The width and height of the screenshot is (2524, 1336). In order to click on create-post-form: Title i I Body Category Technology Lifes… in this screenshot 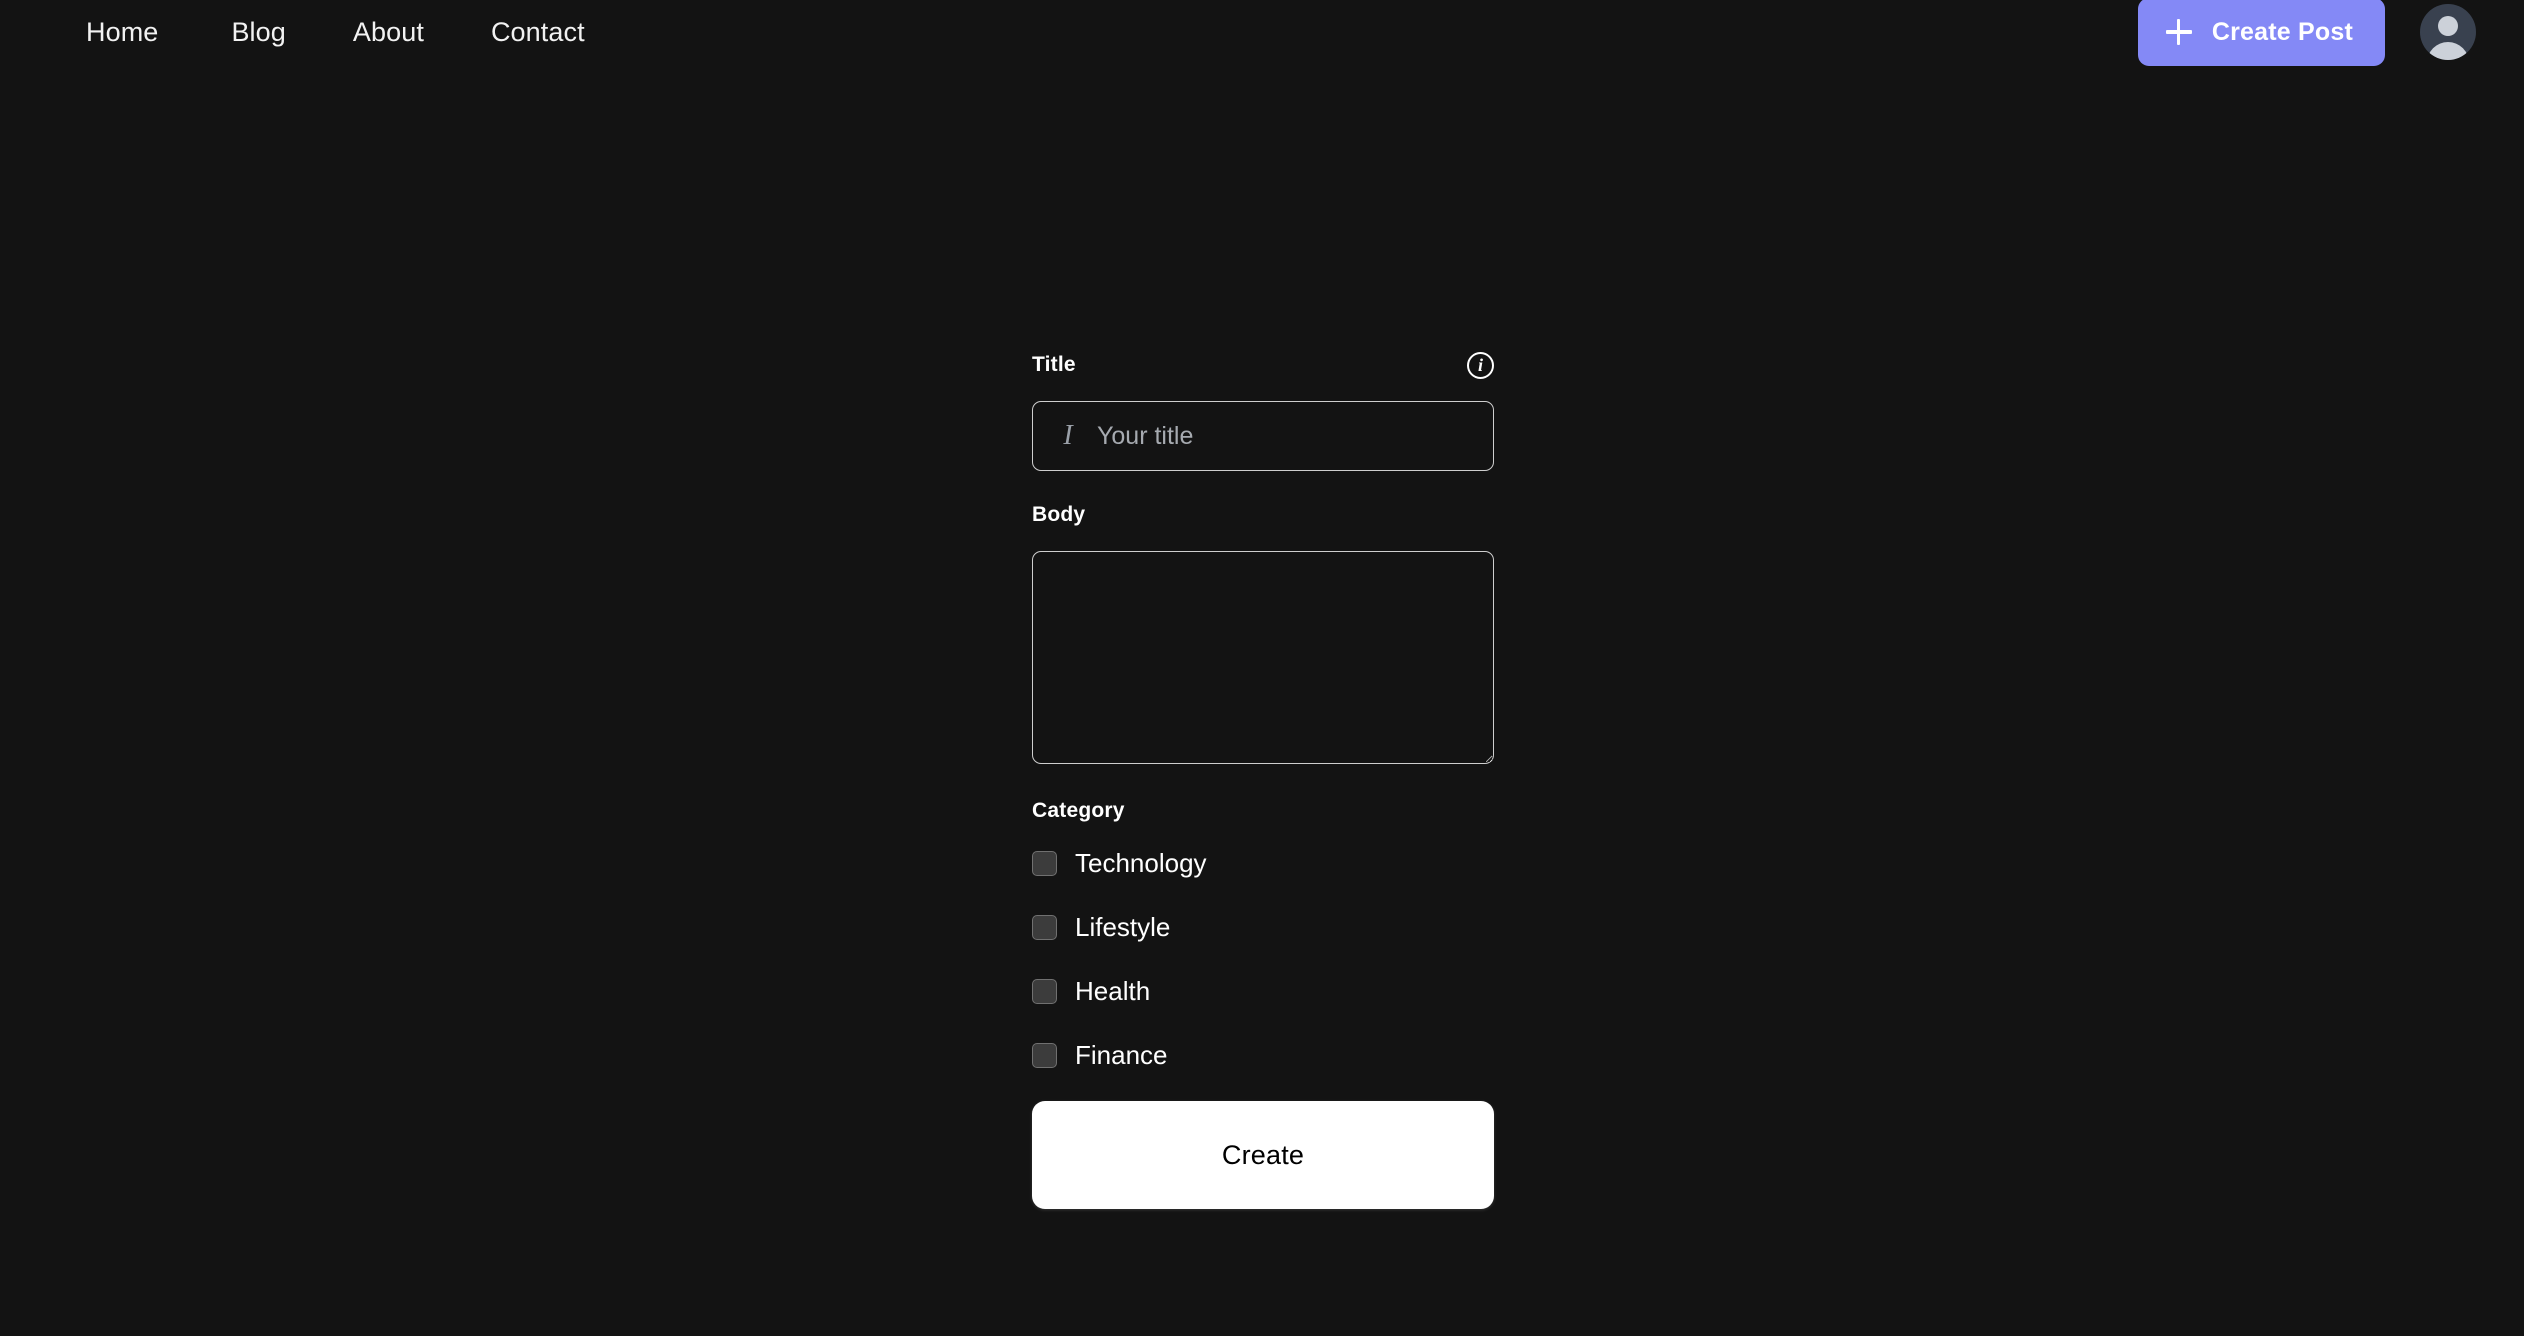, I will do `click(1263, 779)`.